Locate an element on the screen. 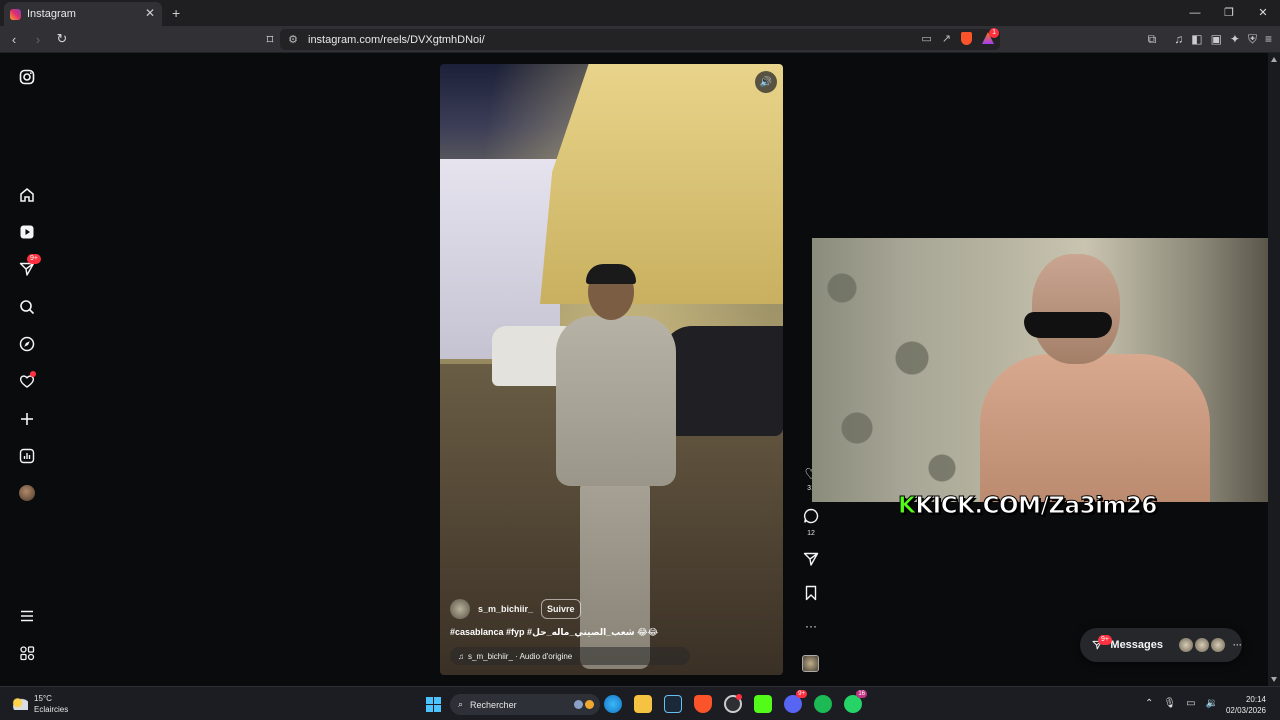  scroll-up-icon is located at coordinates (1274, 59).